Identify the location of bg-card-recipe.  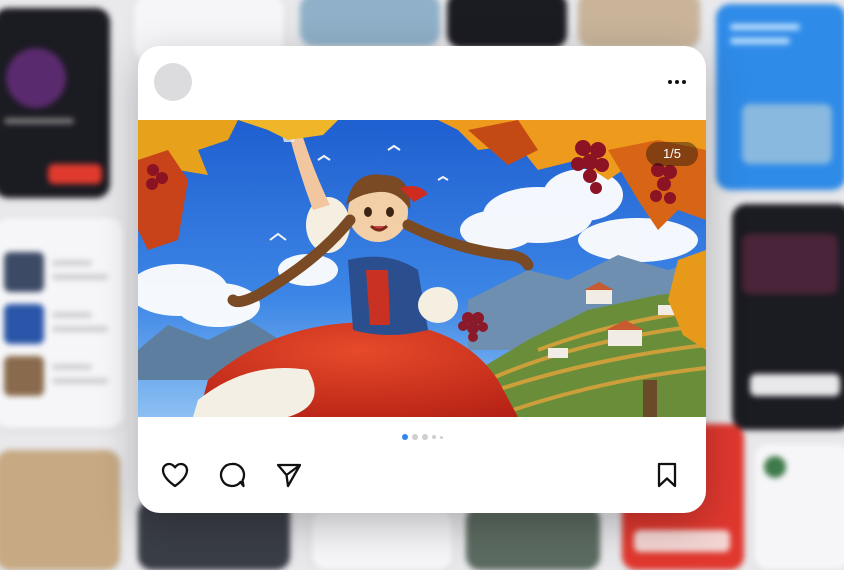
(60, 510).